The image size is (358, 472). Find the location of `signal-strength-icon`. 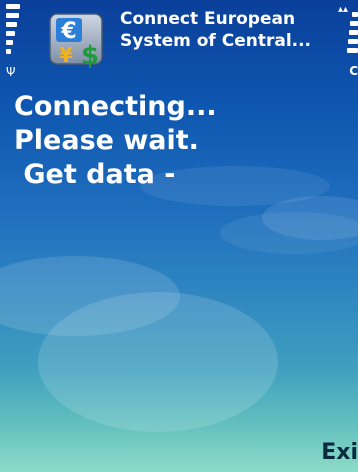

signal-strength-icon is located at coordinates (14, 35).